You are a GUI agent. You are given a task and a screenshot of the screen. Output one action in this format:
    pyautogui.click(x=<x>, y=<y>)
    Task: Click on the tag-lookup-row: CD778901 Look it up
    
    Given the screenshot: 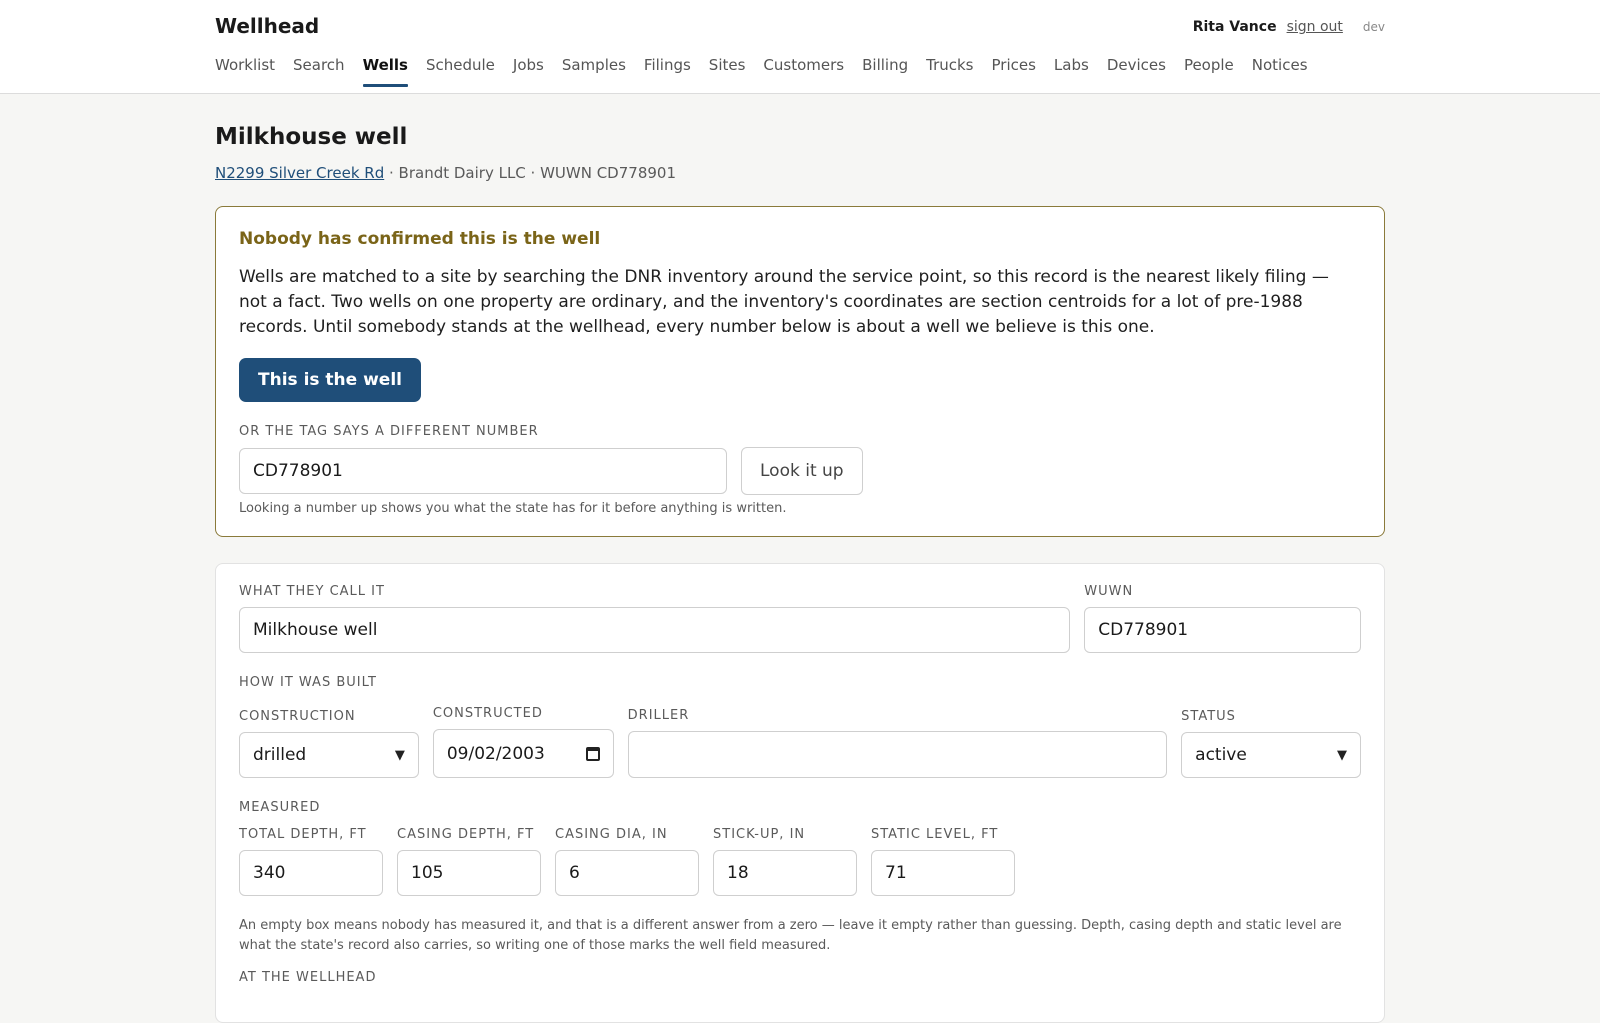 What is the action you would take?
    pyautogui.click(x=800, y=471)
    